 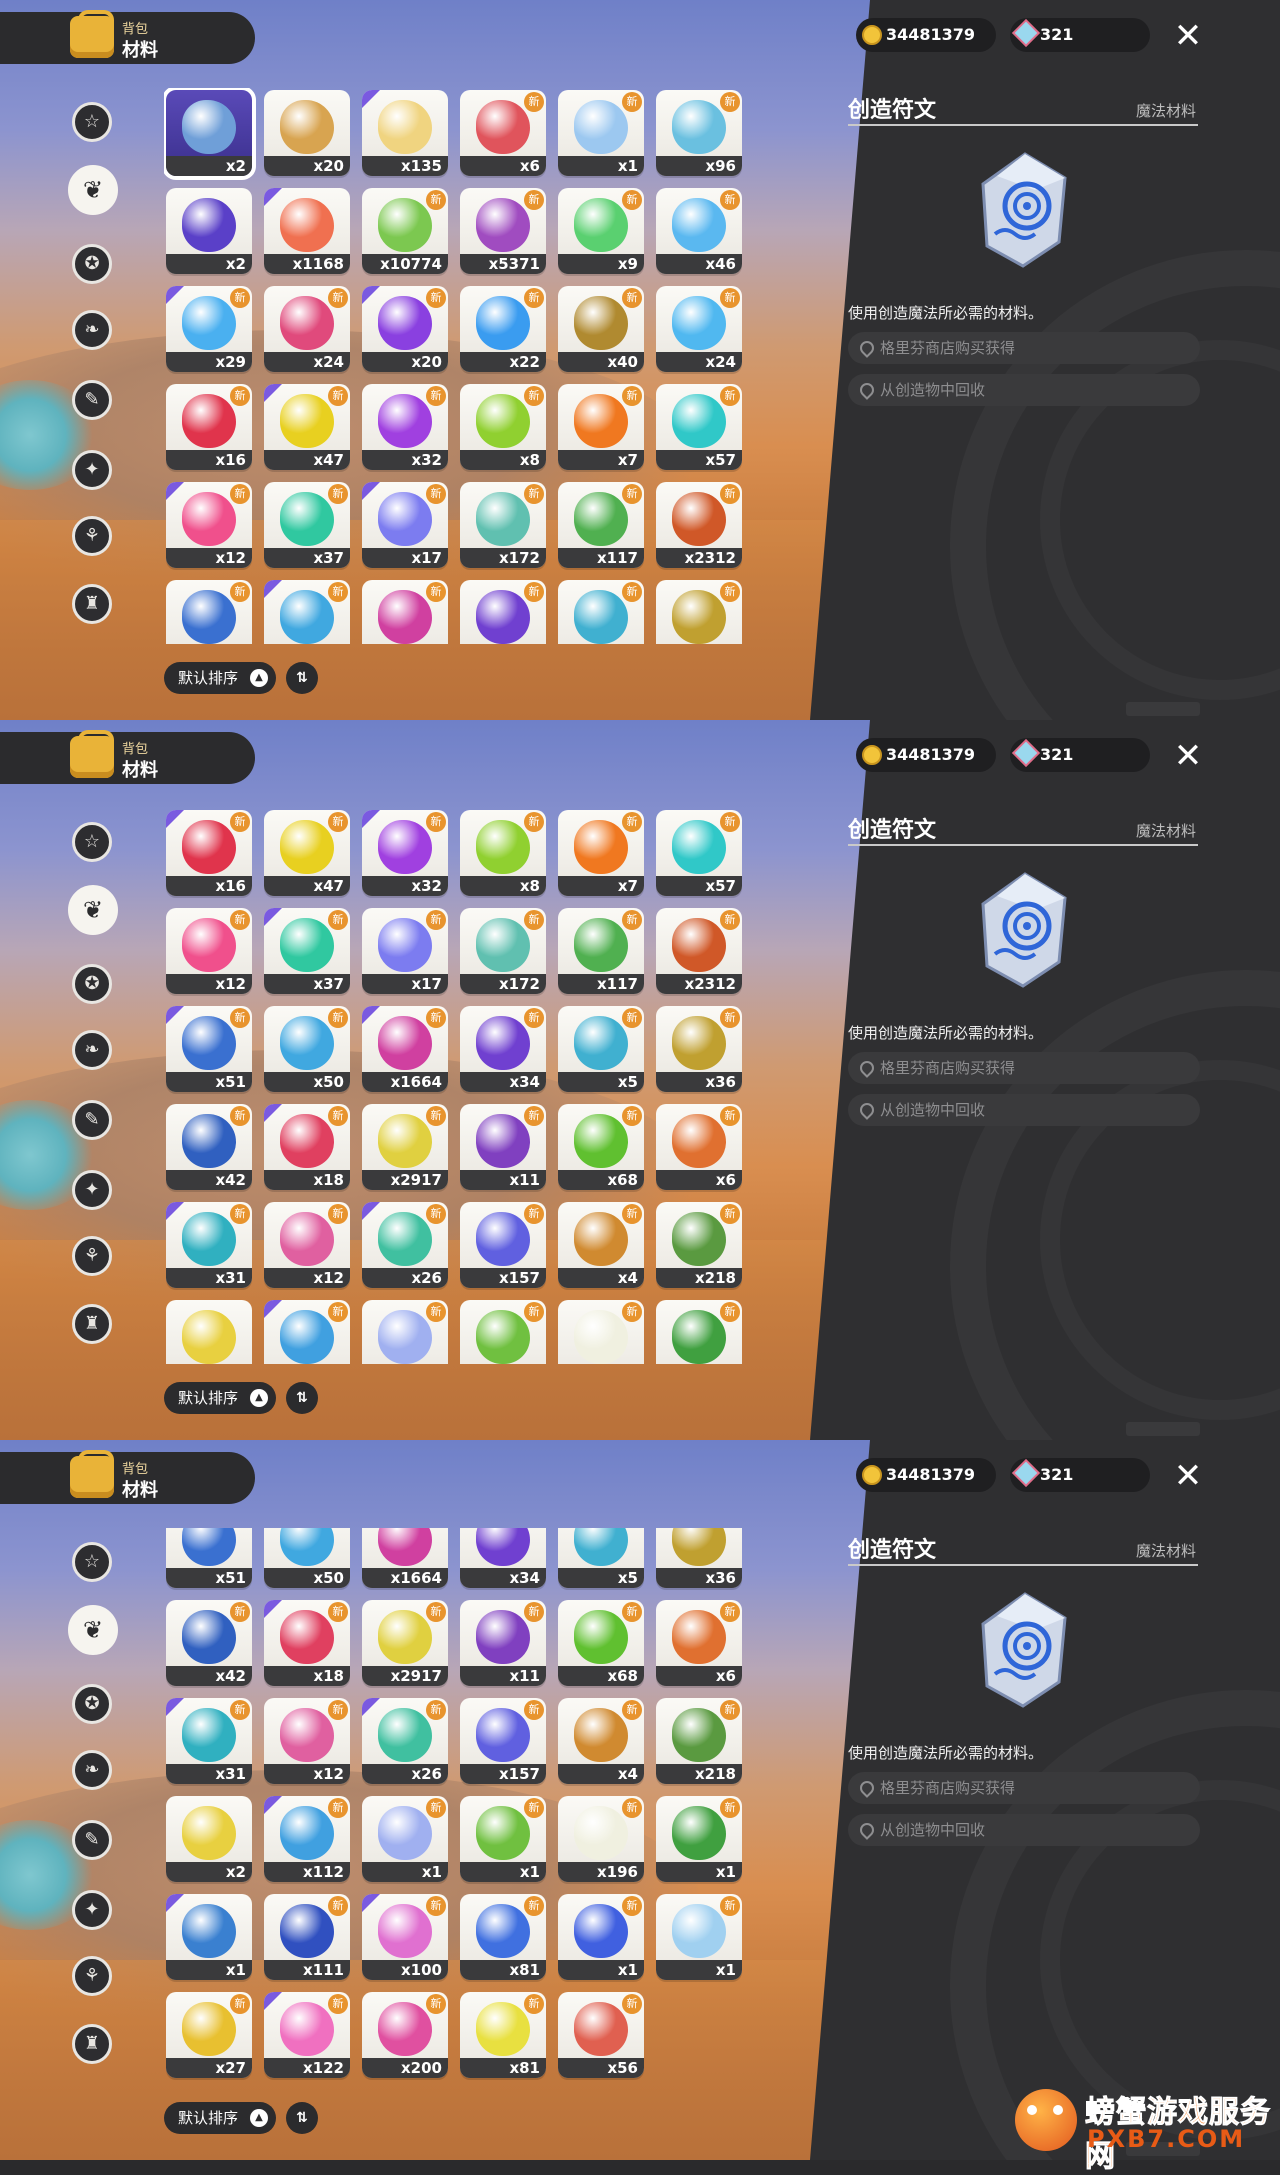 What do you see at coordinates (601, 951) in the screenshot?
I see `item-slot: 新 x117` at bounding box center [601, 951].